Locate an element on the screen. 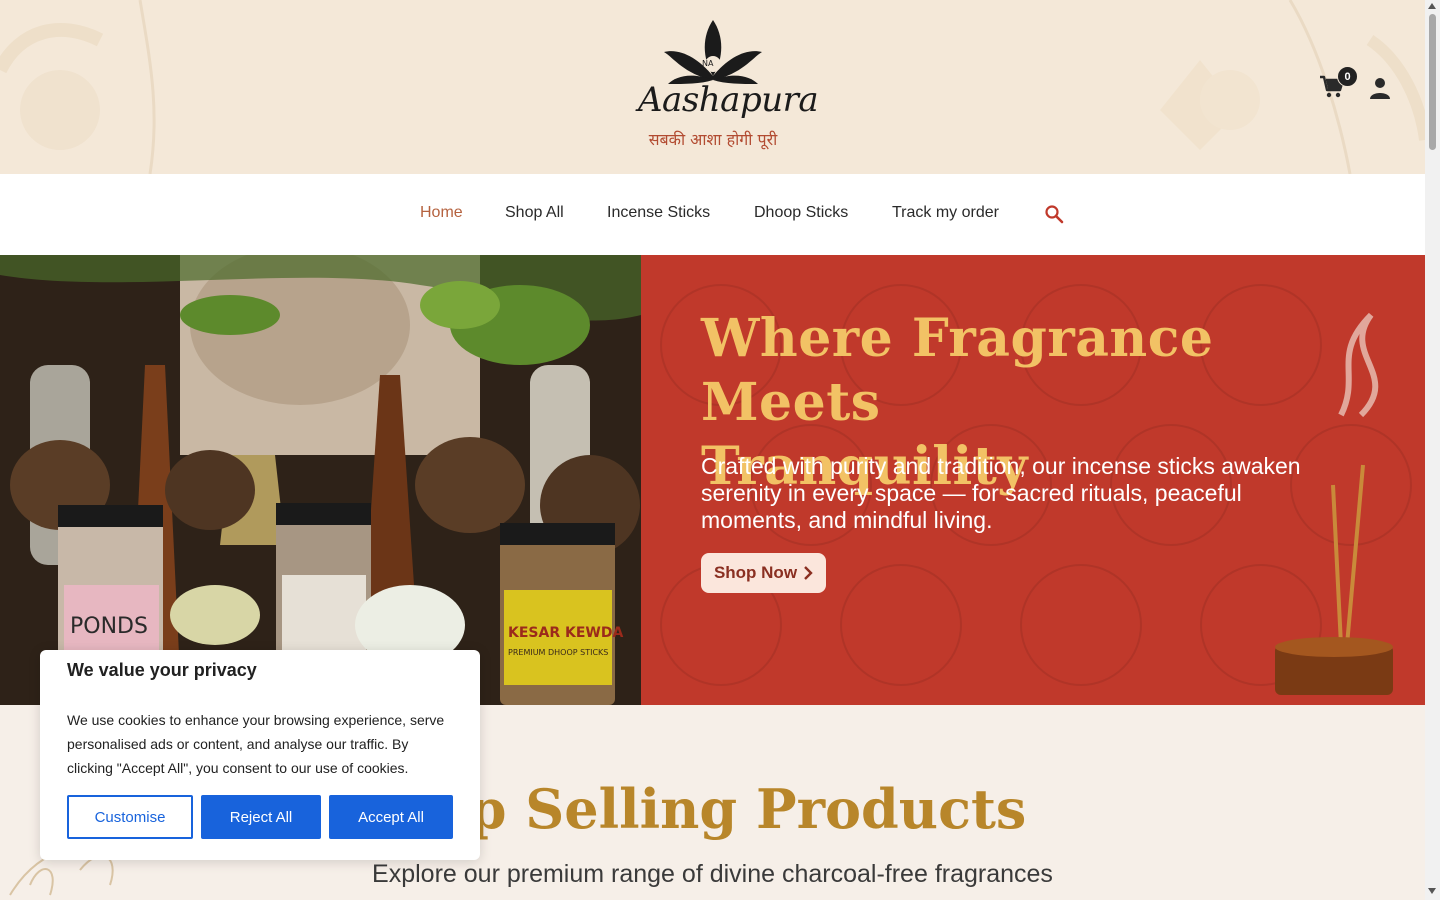 The image size is (1440, 900). nav-item-dhoop-sticks: Dhoop Sticks is located at coordinates (801, 213).